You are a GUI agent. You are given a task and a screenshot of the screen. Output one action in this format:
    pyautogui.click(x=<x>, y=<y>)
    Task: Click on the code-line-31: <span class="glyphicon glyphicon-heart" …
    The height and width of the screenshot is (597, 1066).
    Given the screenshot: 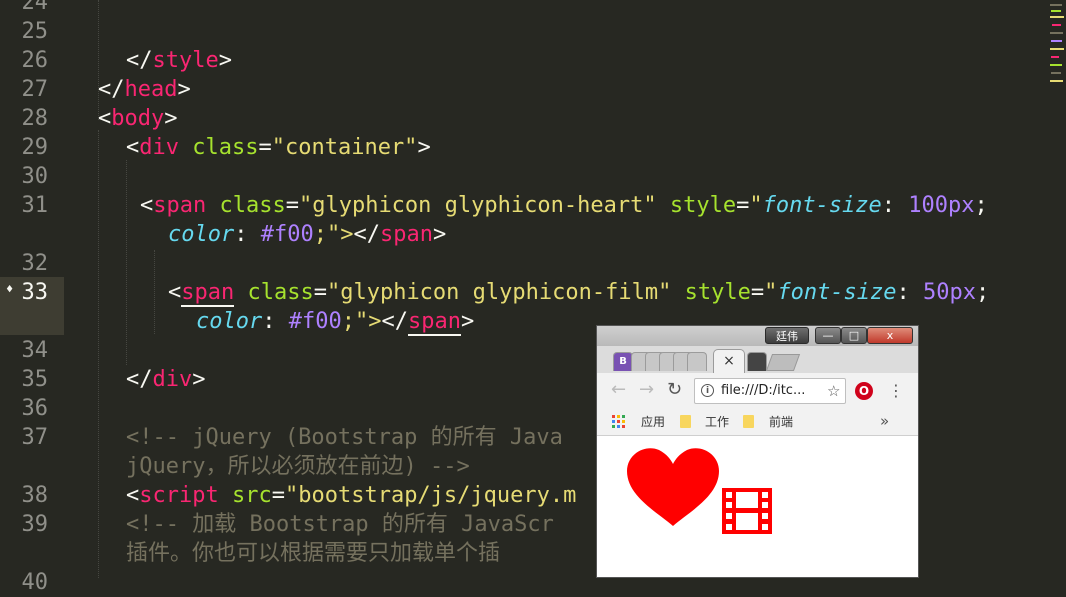 What is the action you would take?
    pyautogui.click(x=564, y=205)
    